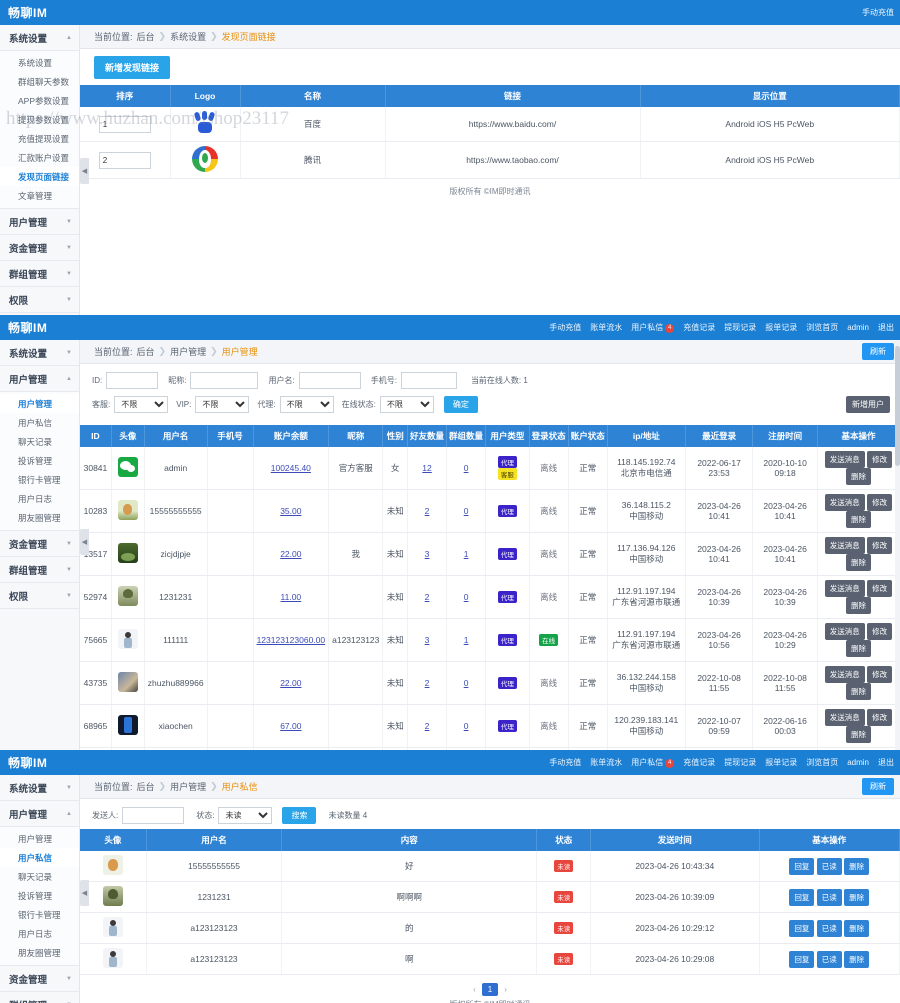 This screenshot has width=900, height=1003. What do you see at coordinates (39, 933) in the screenshot?
I see `sidebar-item-user-log: 用户日志` at bounding box center [39, 933].